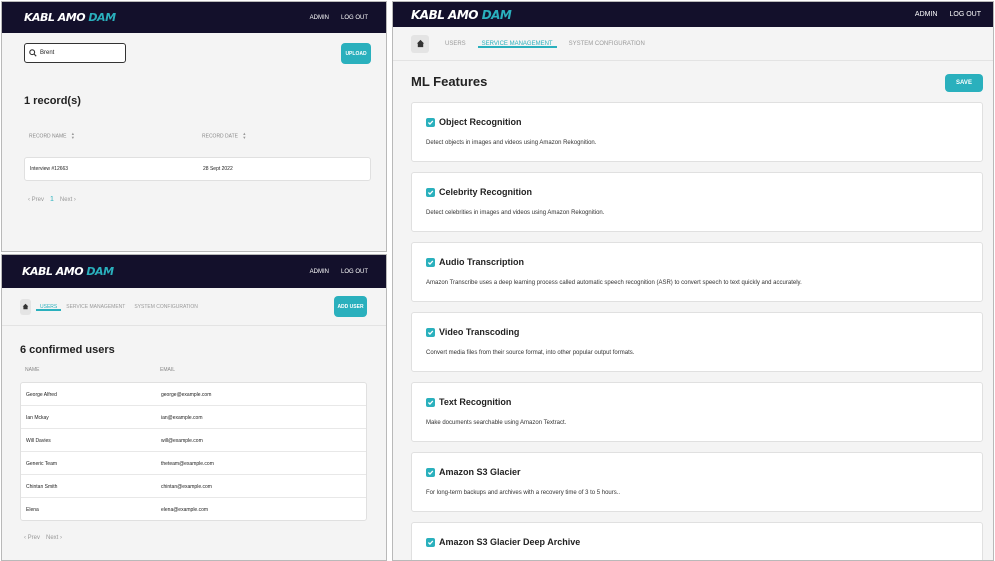 The image size is (995, 561). I want to click on table-row: Will Davies will@example.com, so click(193, 440).